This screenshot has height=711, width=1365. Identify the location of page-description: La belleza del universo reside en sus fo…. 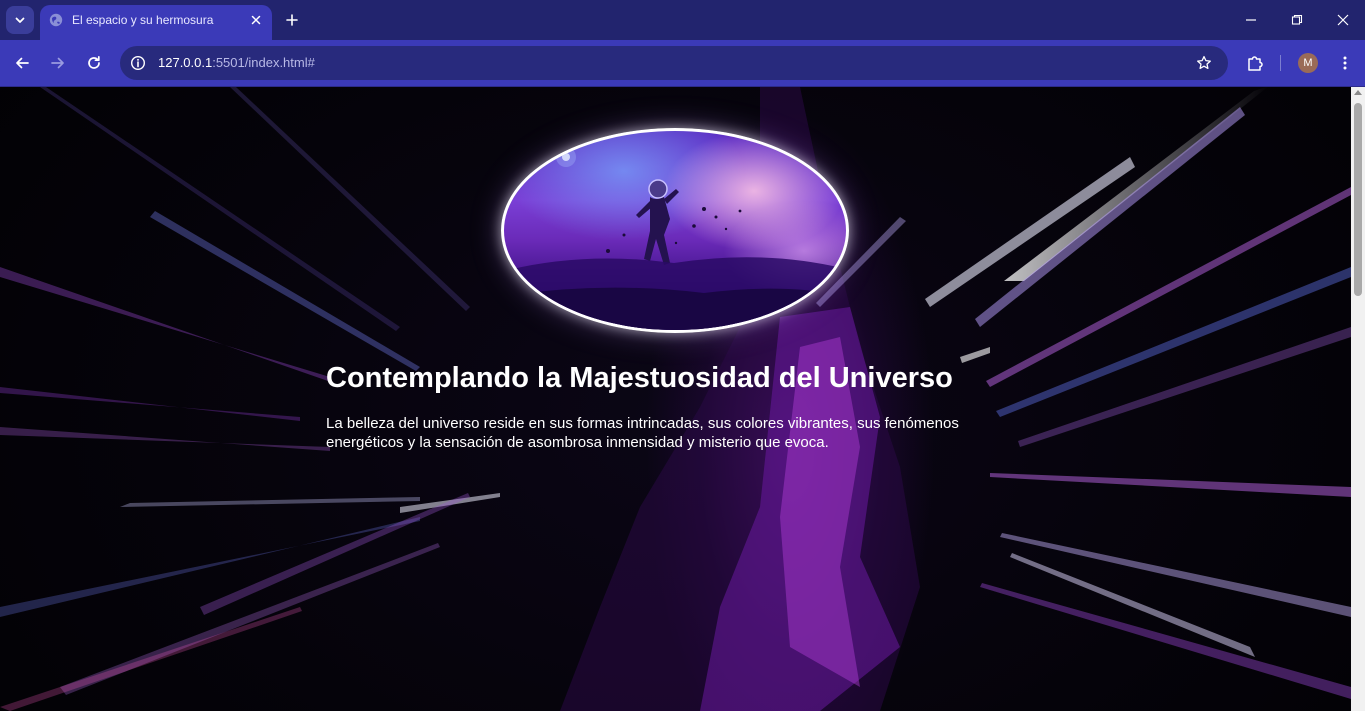
(642, 433).